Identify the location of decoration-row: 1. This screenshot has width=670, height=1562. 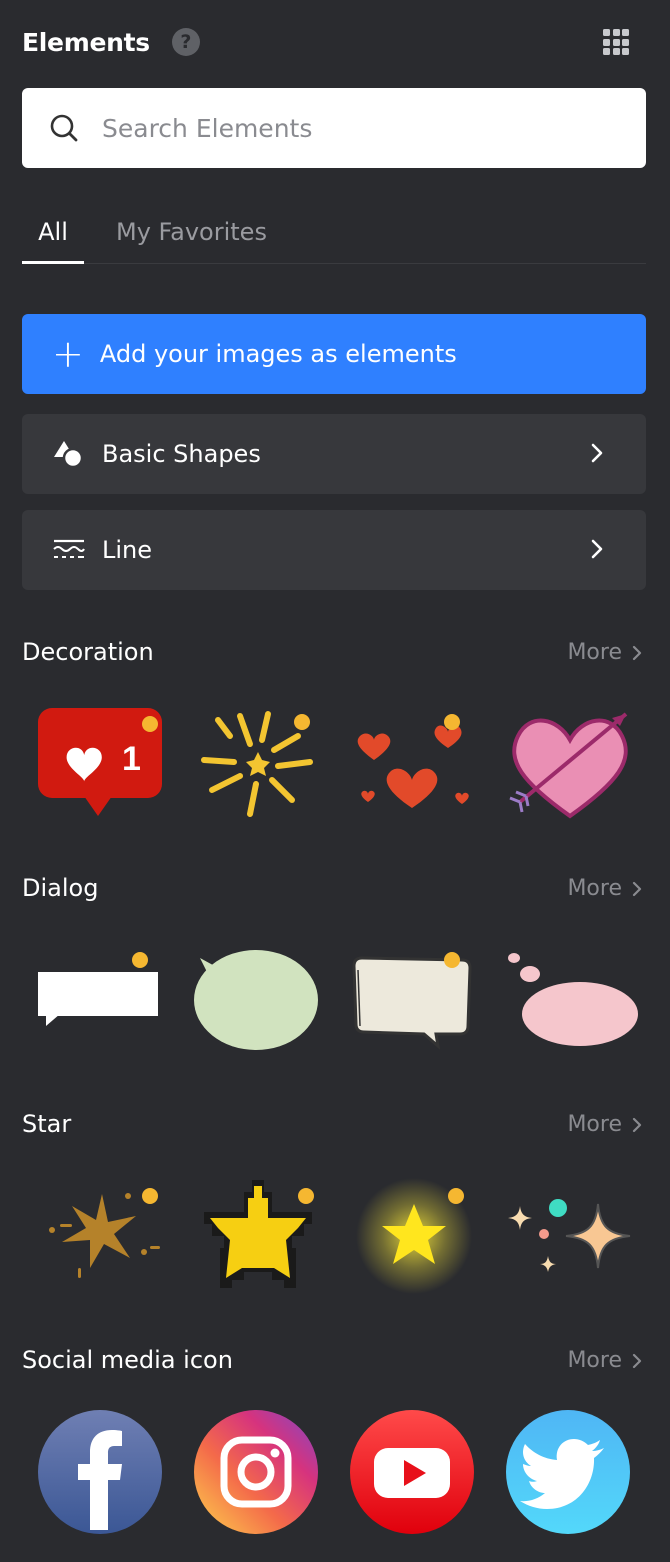
(334, 760).